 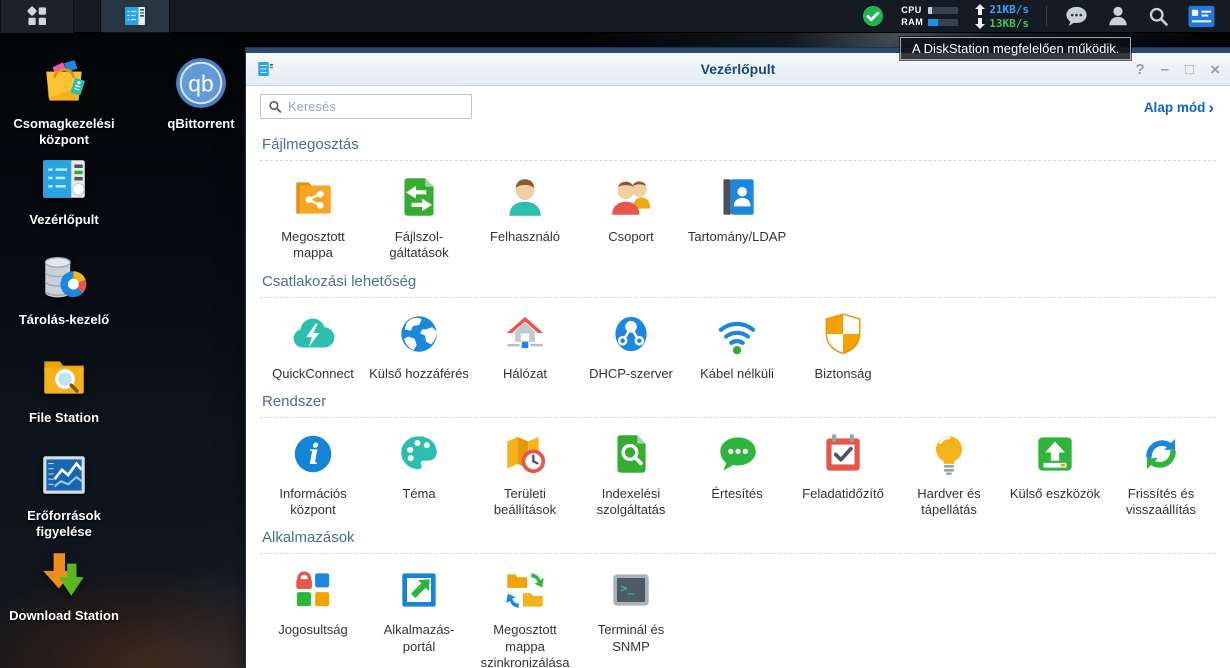 What do you see at coordinates (1016, 48) in the screenshot?
I see `health-tooltip: A DiskStation megfelelően működik.` at bounding box center [1016, 48].